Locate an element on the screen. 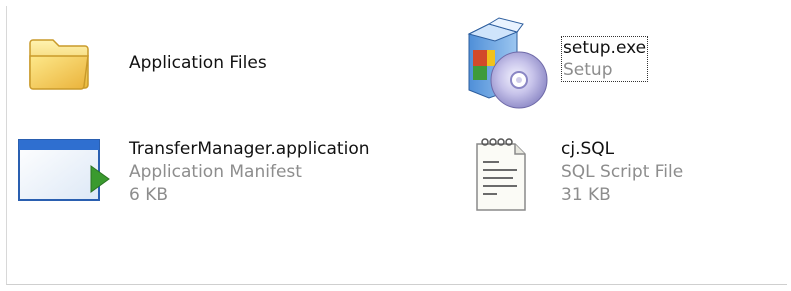  file-type: Application Manifest is located at coordinates (215, 172).